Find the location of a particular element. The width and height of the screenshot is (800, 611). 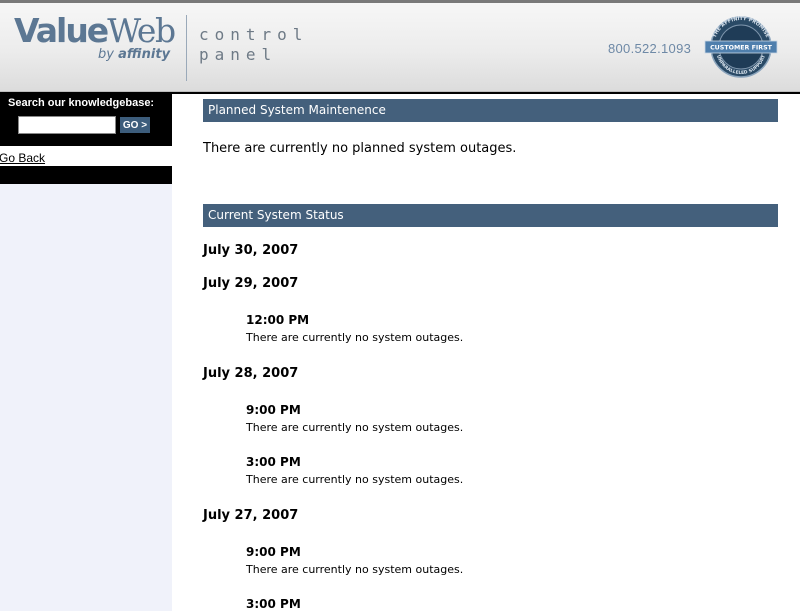

status-date: July 27, 2007 is located at coordinates (251, 515).